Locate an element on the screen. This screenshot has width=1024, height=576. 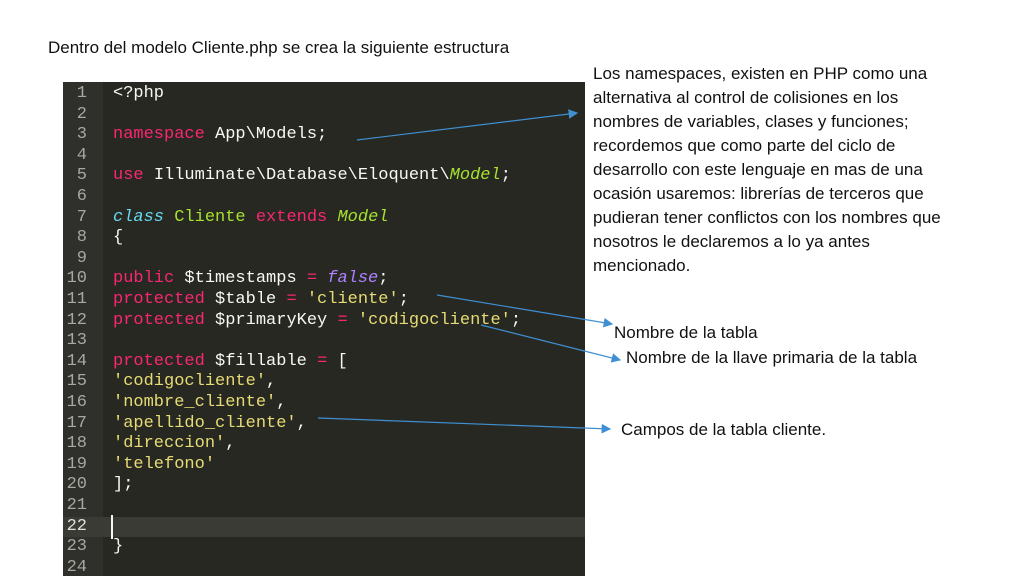
fields-arrow is located at coordinates (464, 425).